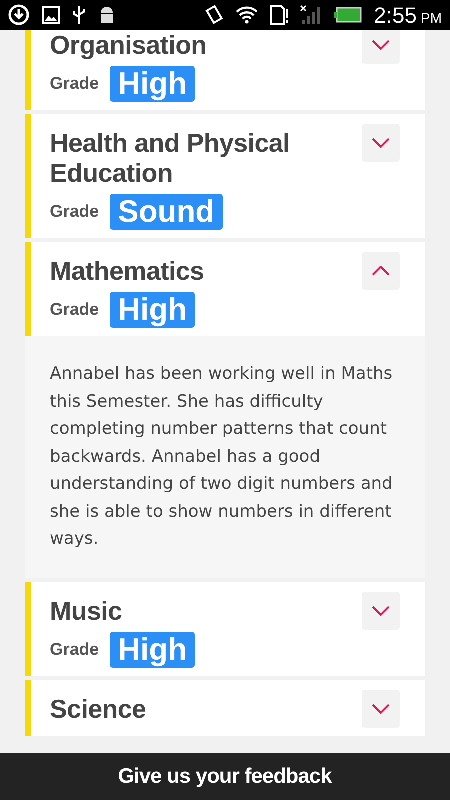 The image size is (450, 800). I want to click on subject-title: Music, so click(87, 611).